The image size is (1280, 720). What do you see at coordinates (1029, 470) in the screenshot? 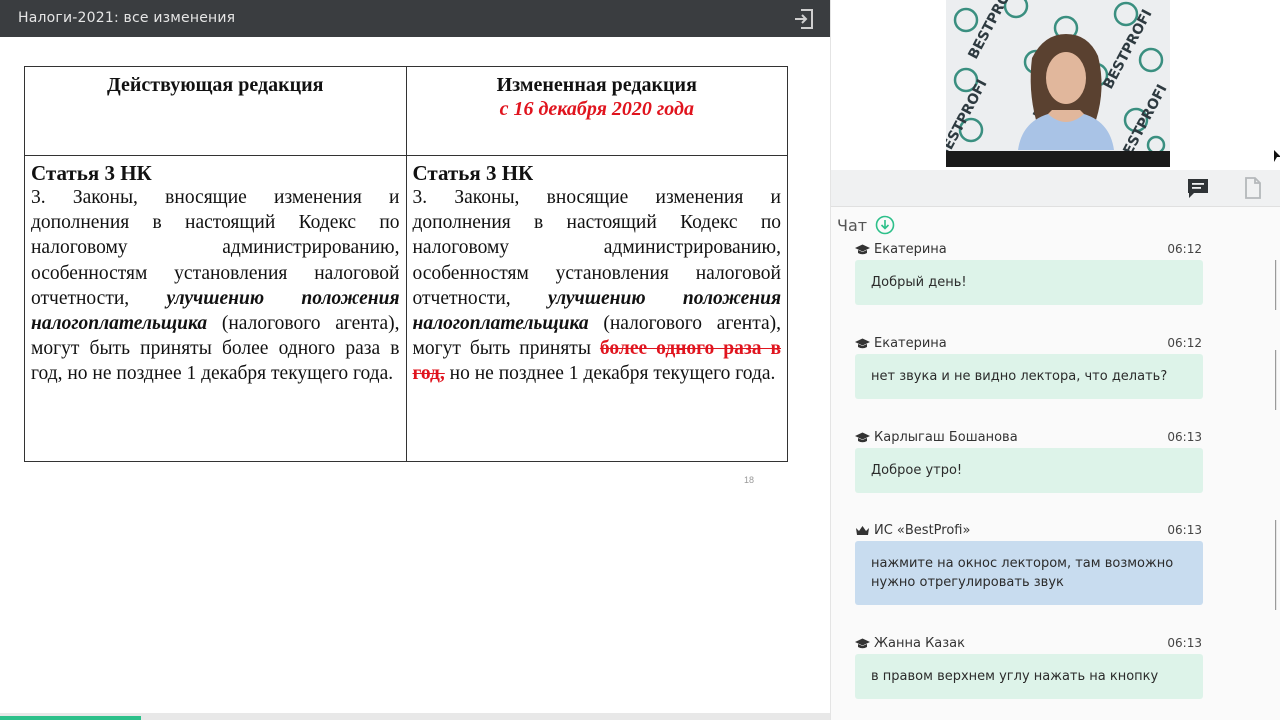
I see `chat-bubble: Доброе утро!` at bounding box center [1029, 470].